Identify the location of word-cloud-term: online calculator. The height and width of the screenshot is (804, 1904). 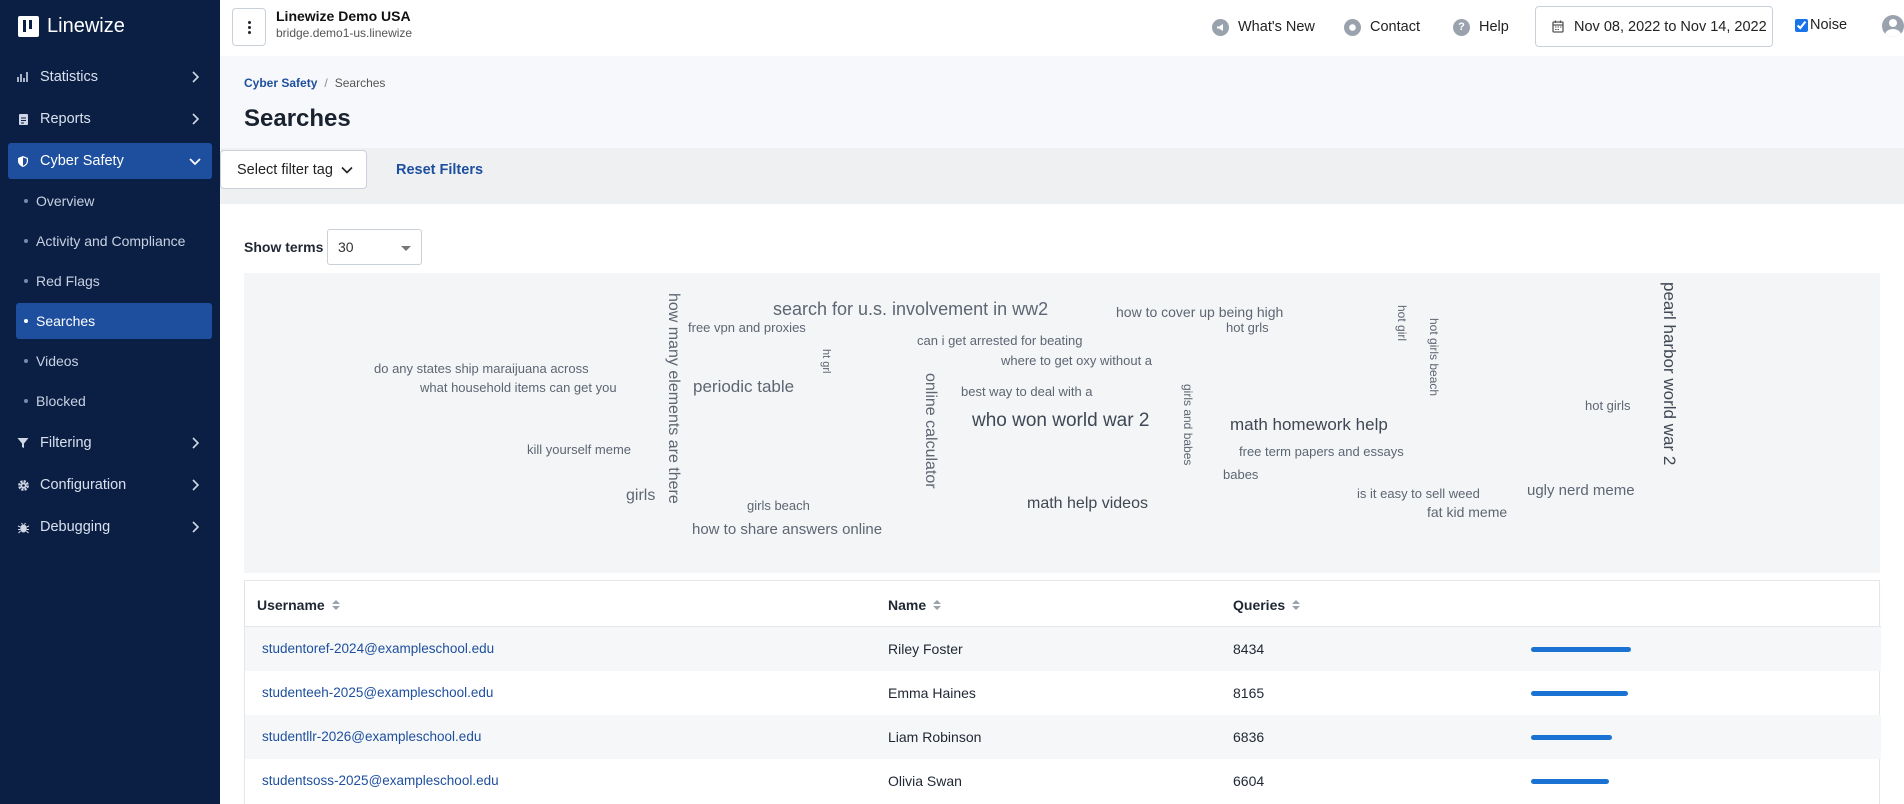
(930, 431).